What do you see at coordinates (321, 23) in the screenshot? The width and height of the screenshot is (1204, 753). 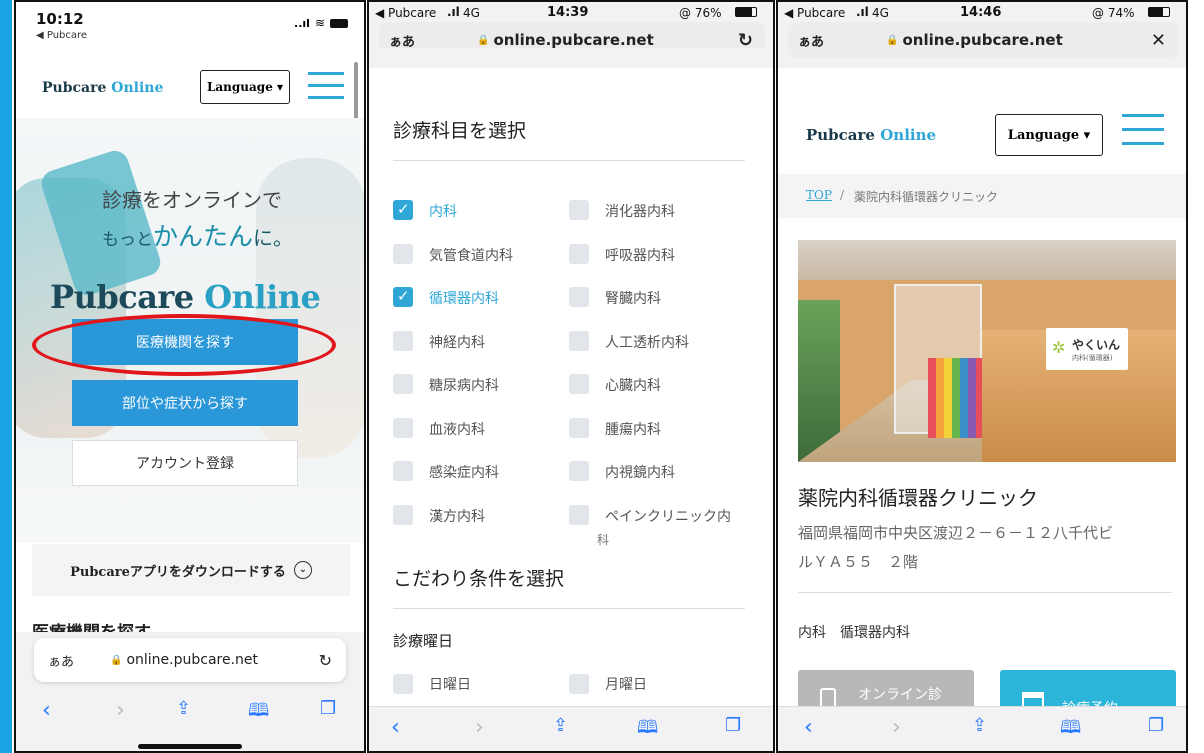 I see `status-icons: ..ıl ≋` at bounding box center [321, 23].